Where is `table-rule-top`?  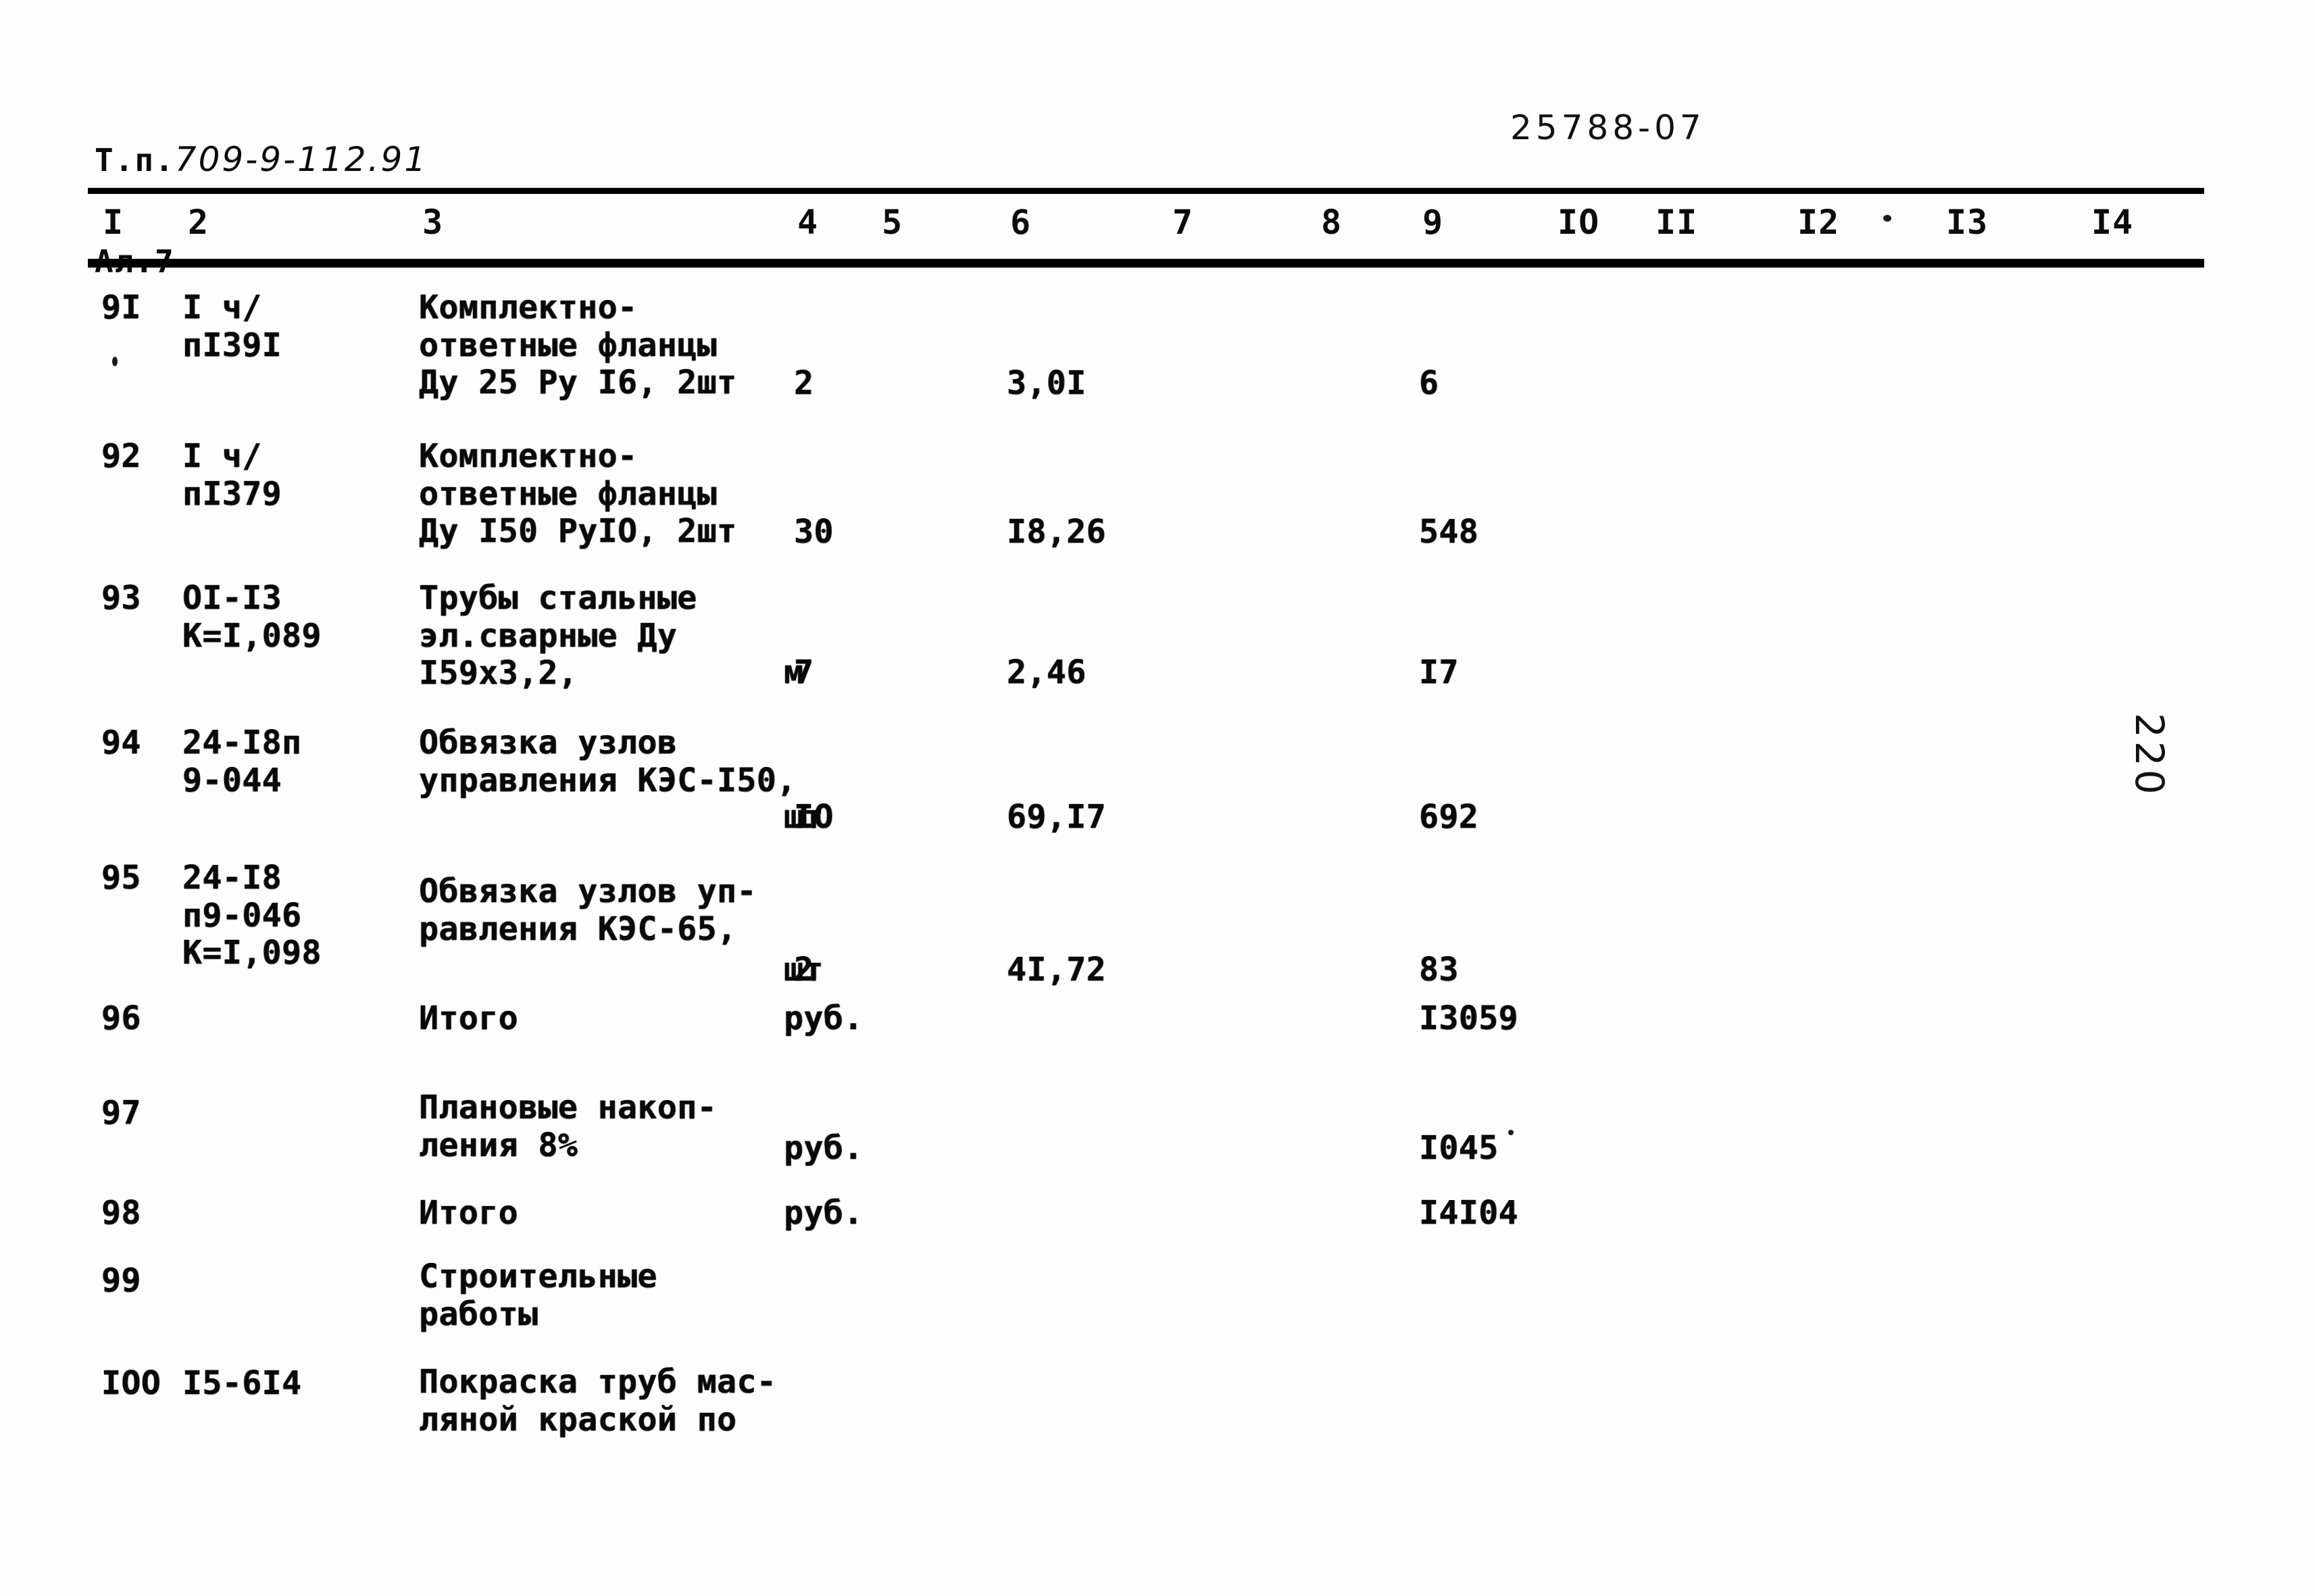 table-rule-top is located at coordinates (1146, 191).